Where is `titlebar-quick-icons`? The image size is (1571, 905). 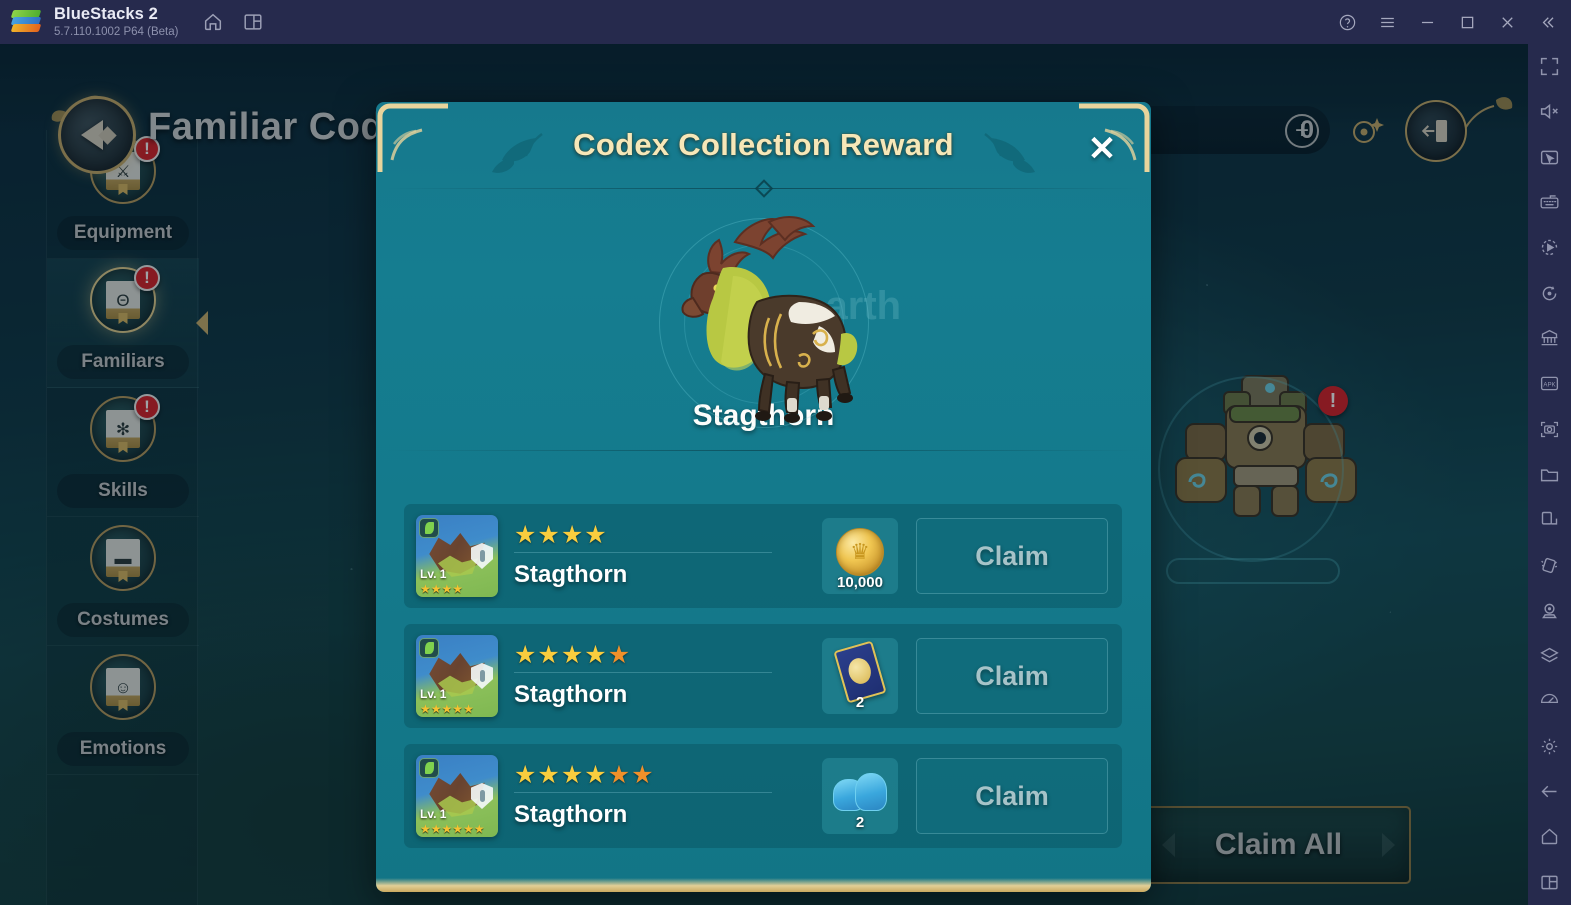
titlebar-quick-icons is located at coordinates (233, 22).